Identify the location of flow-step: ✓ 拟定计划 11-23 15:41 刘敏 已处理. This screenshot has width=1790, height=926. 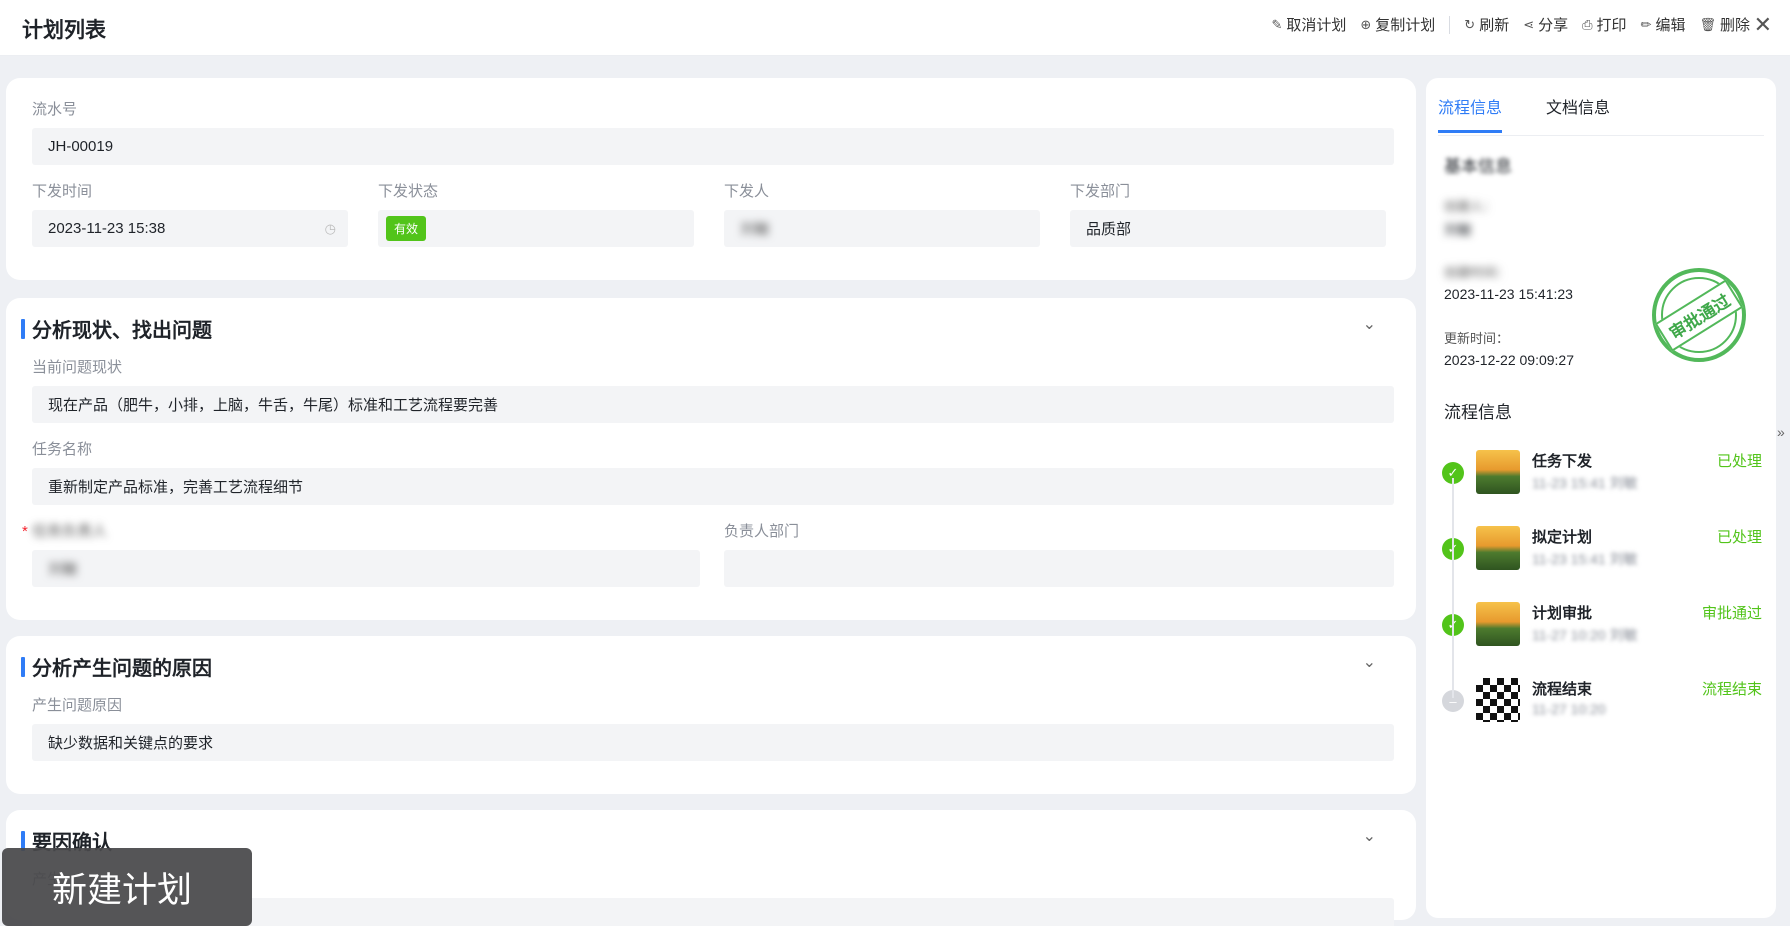
(1602, 554).